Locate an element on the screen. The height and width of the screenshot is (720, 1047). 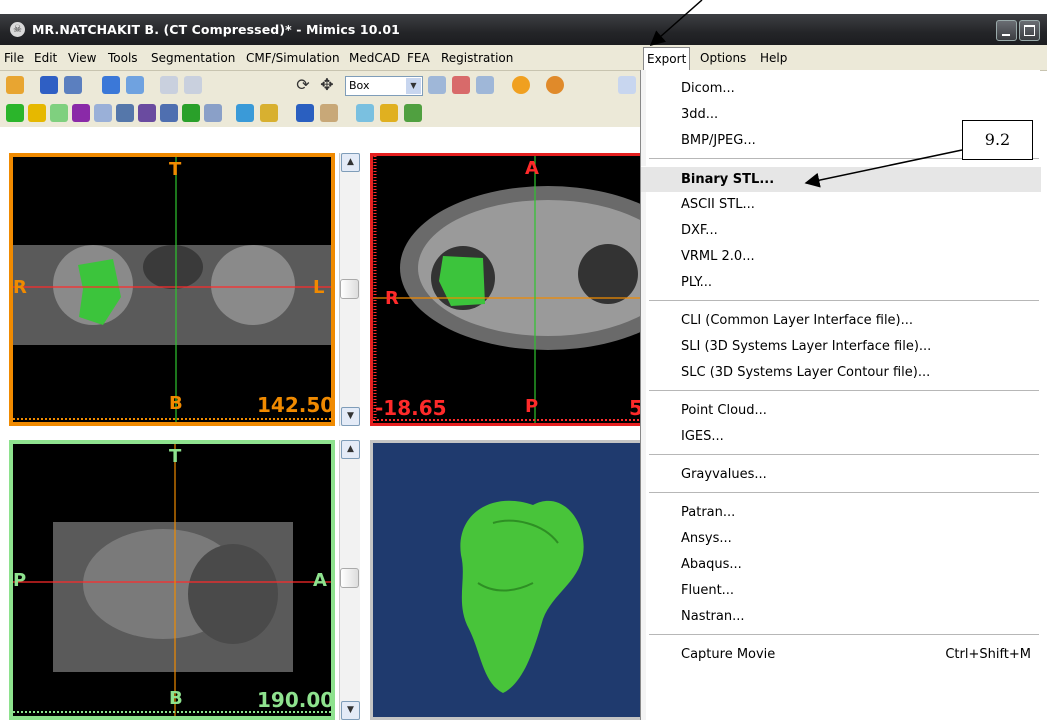
menu-view: View is located at coordinates (82, 58).